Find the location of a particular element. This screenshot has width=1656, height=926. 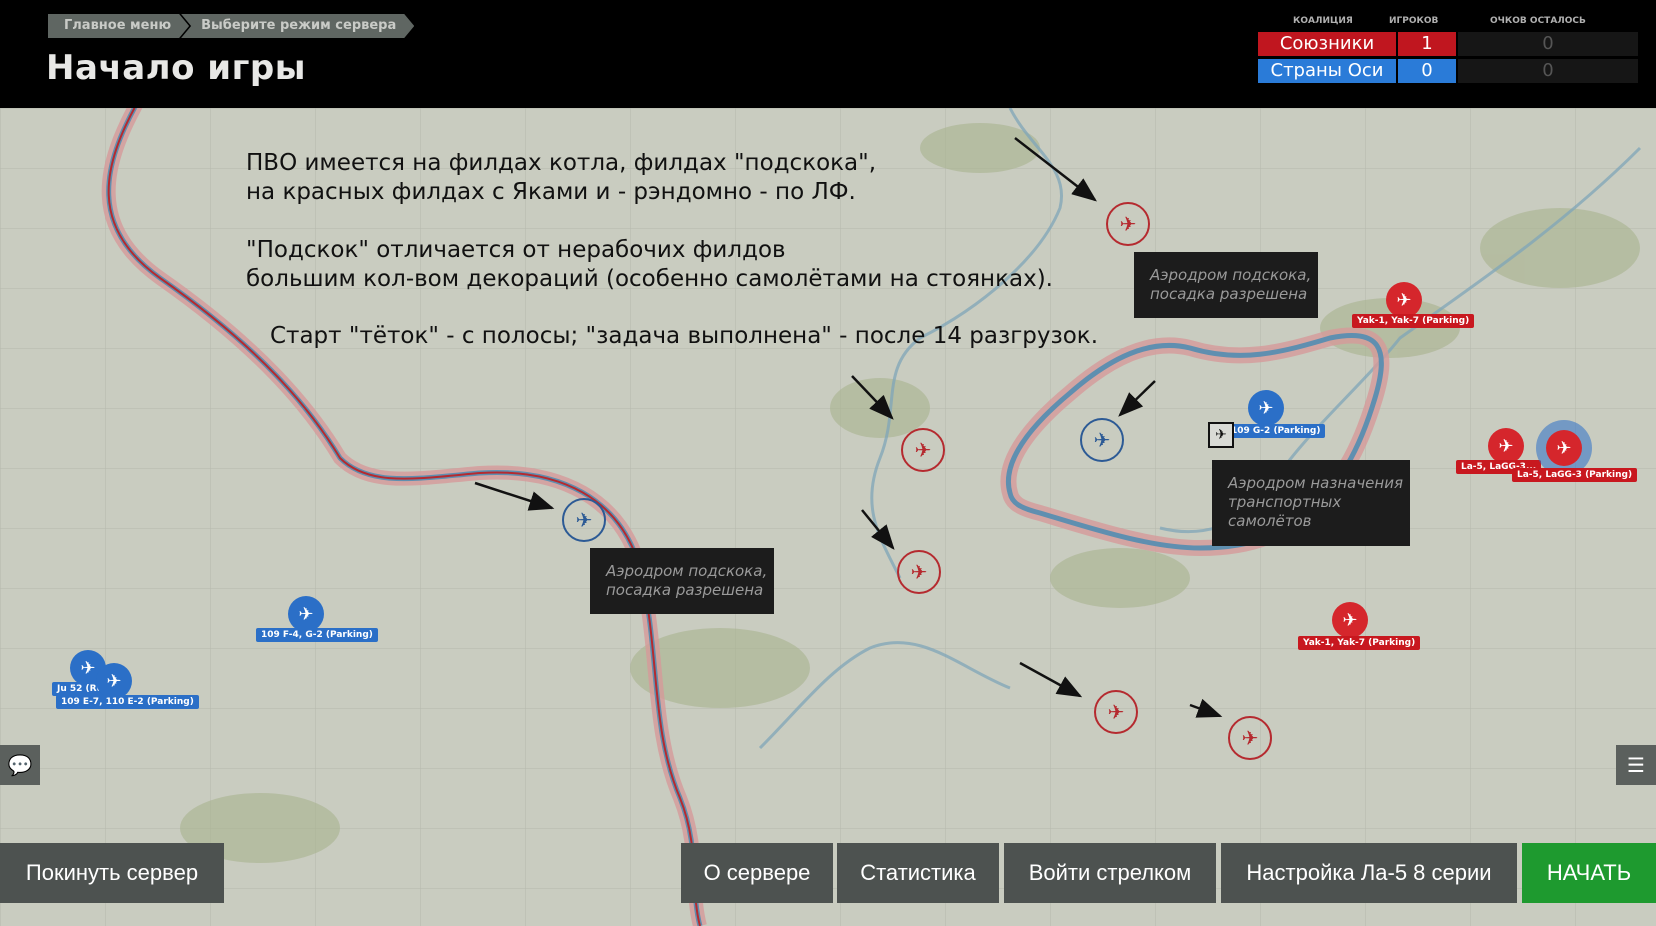

blue-hop-airfield: ✈ is located at coordinates (584, 520).